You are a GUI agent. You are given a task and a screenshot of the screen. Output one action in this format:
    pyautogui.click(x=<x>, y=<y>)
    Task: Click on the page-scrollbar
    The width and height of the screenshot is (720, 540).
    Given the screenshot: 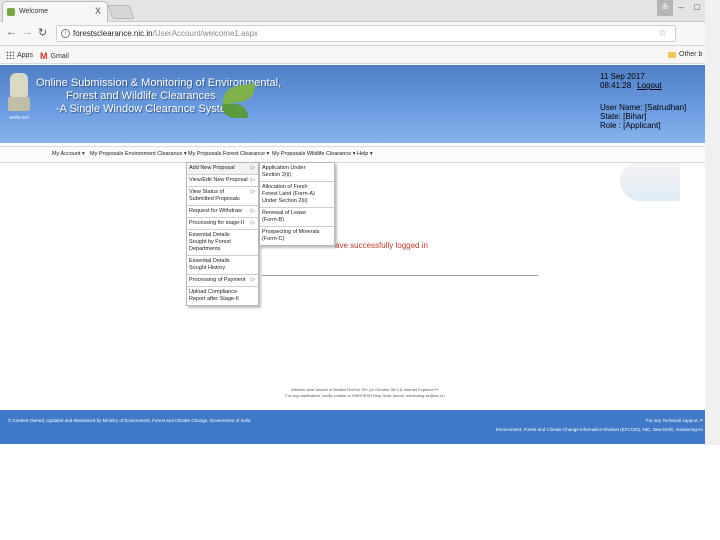 What is the action you would take?
    pyautogui.click(x=712, y=222)
    